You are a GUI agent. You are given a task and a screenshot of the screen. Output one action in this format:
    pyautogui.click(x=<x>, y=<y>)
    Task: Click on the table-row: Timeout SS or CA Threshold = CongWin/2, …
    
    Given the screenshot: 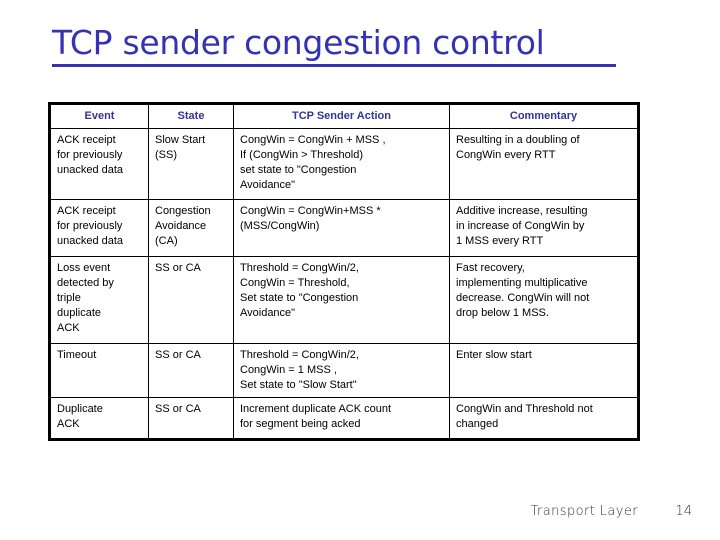 What is the action you would take?
    pyautogui.click(x=344, y=370)
    